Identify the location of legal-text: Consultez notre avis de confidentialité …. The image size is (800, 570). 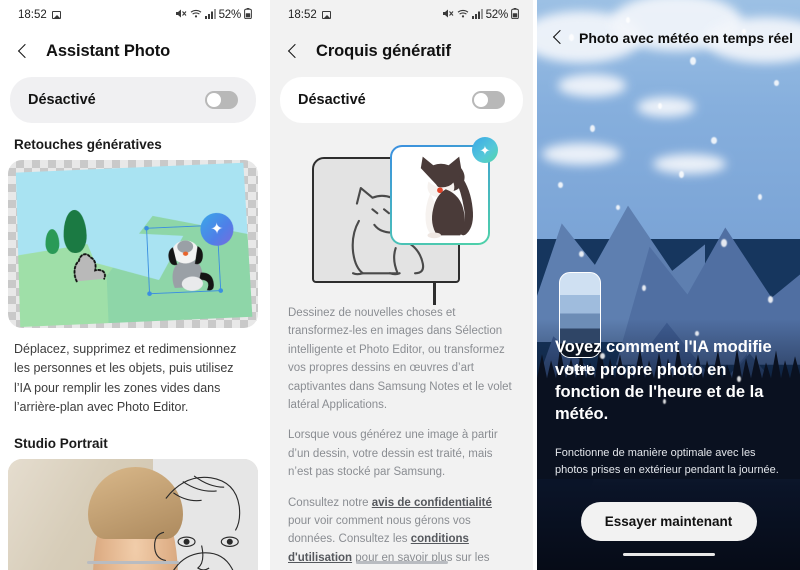
(401, 526).